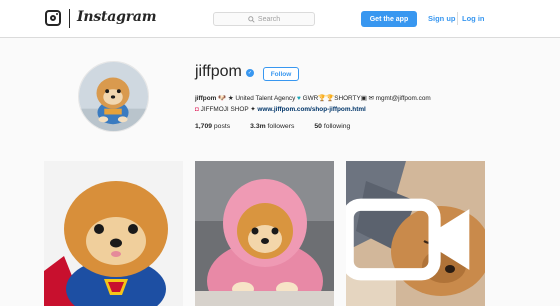 Image resolution: width=560 pixels, height=306 pixels. I want to click on posts-stat: 1,709 posts, so click(213, 126).